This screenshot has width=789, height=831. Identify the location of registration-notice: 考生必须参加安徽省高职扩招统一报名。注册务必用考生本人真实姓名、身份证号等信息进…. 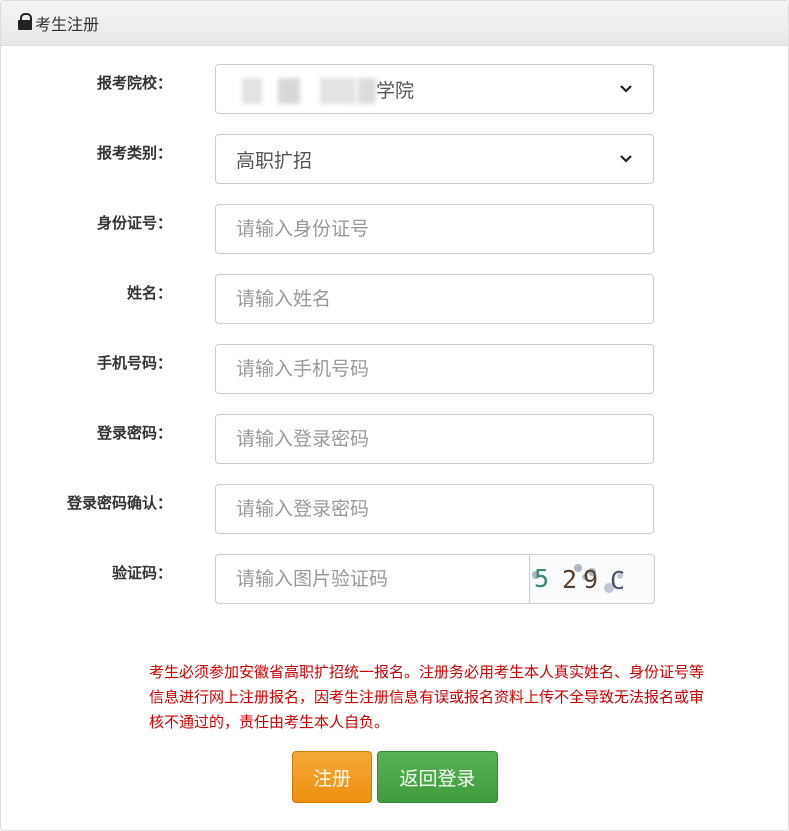
(427, 697).